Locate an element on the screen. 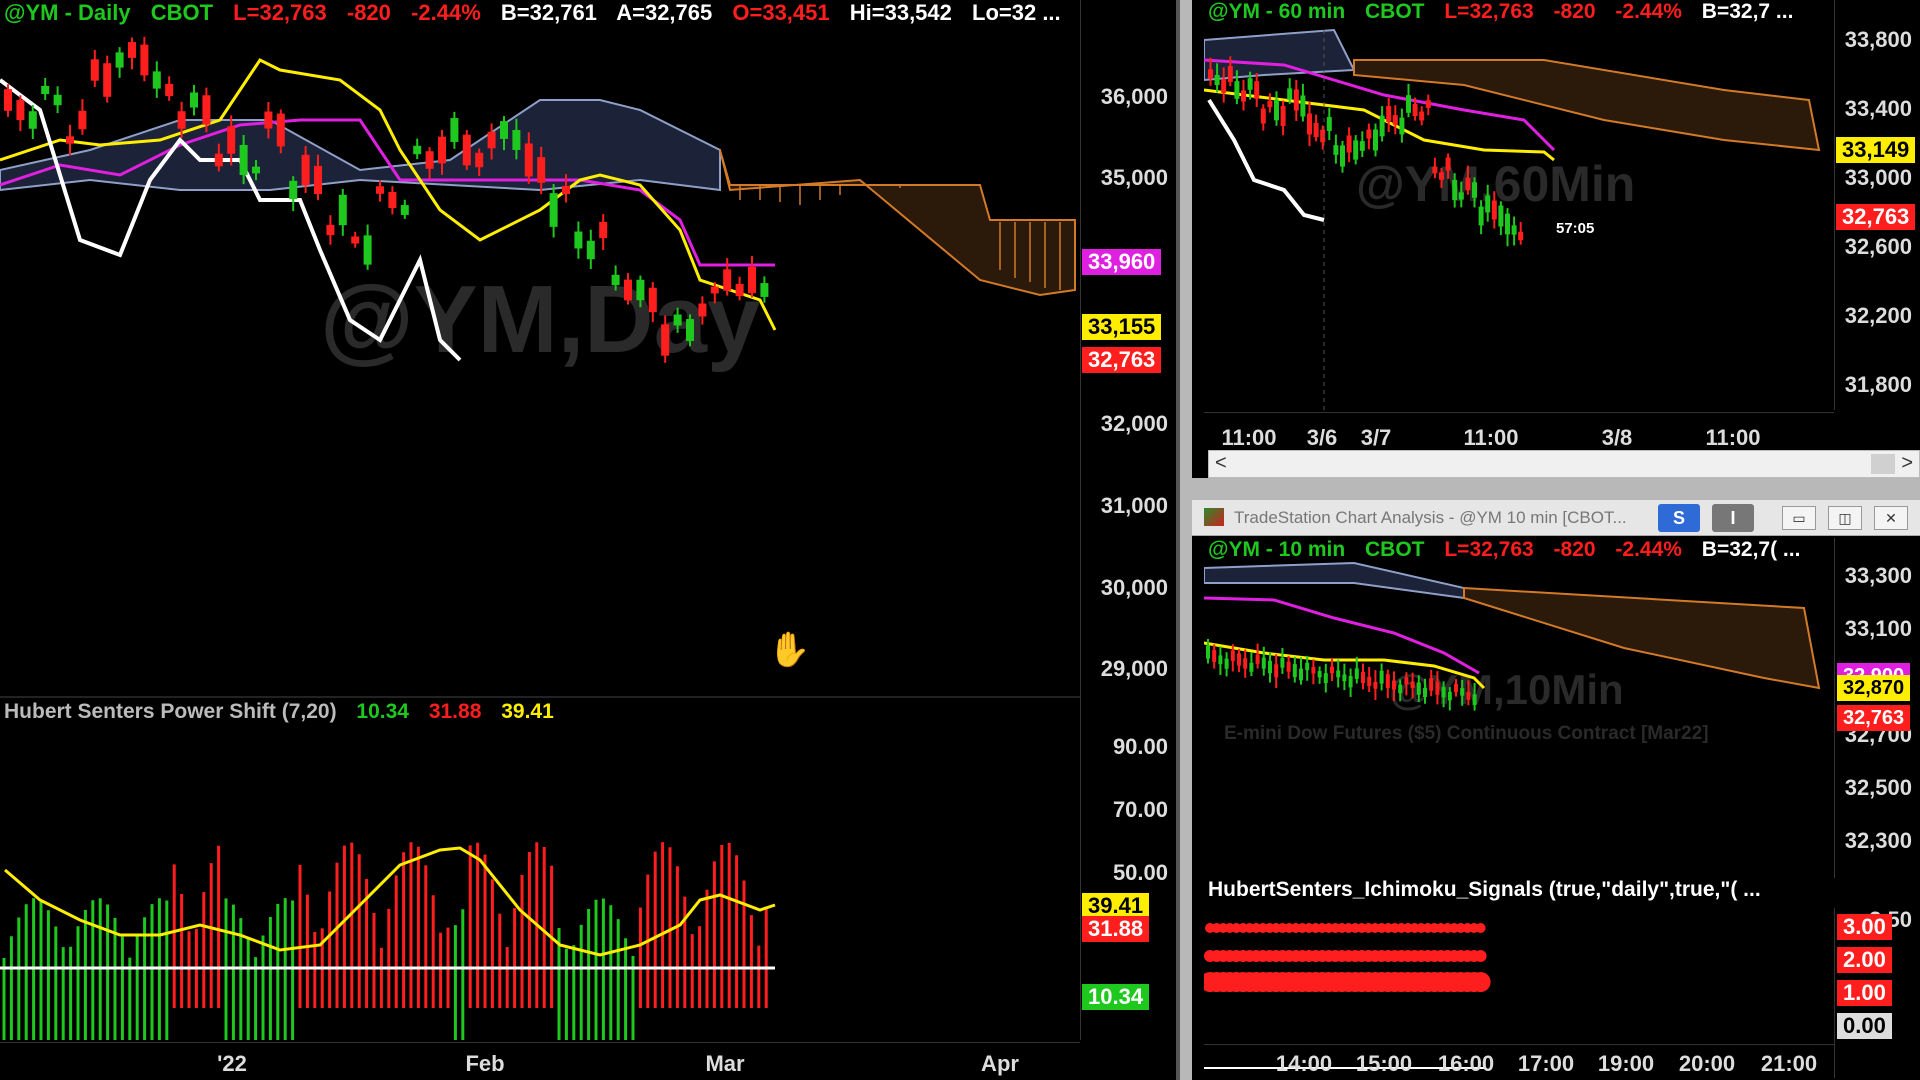 The height and width of the screenshot is (1080, 1920). maximize-button: ◫ is located at coordinates (1845, 518).